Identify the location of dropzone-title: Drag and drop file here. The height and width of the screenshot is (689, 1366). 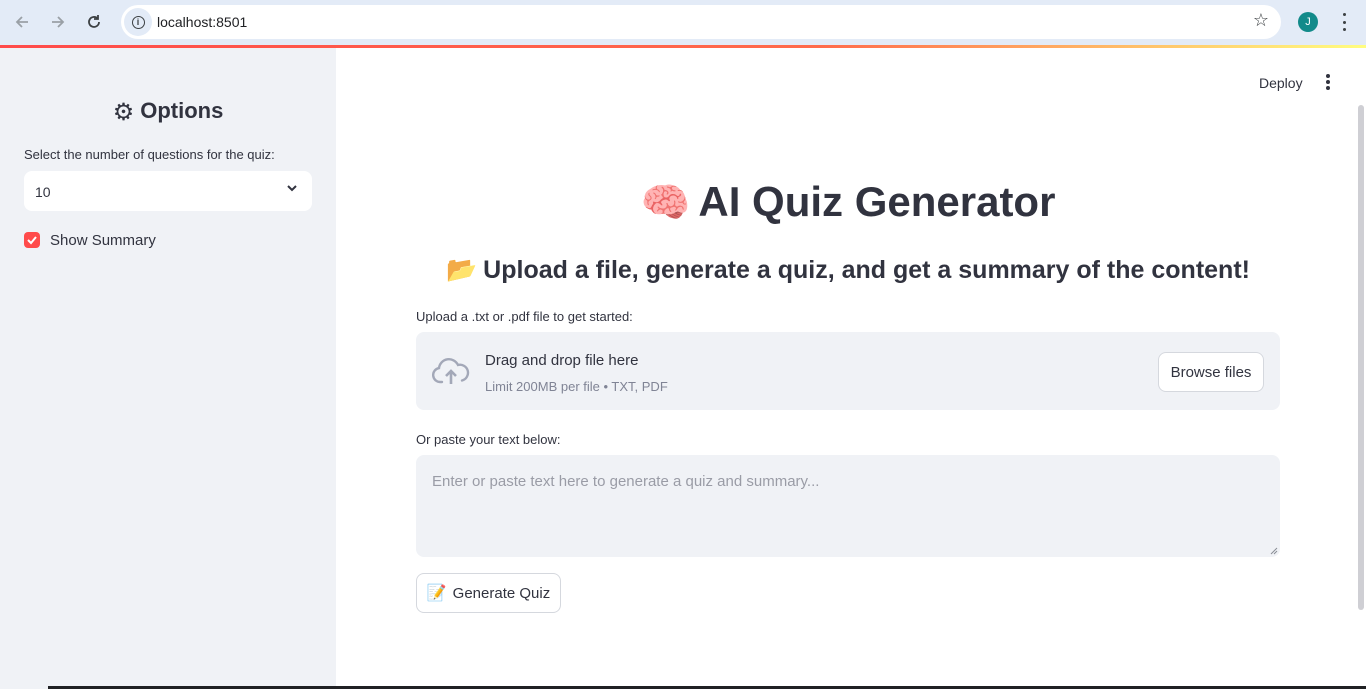
(562, 360).